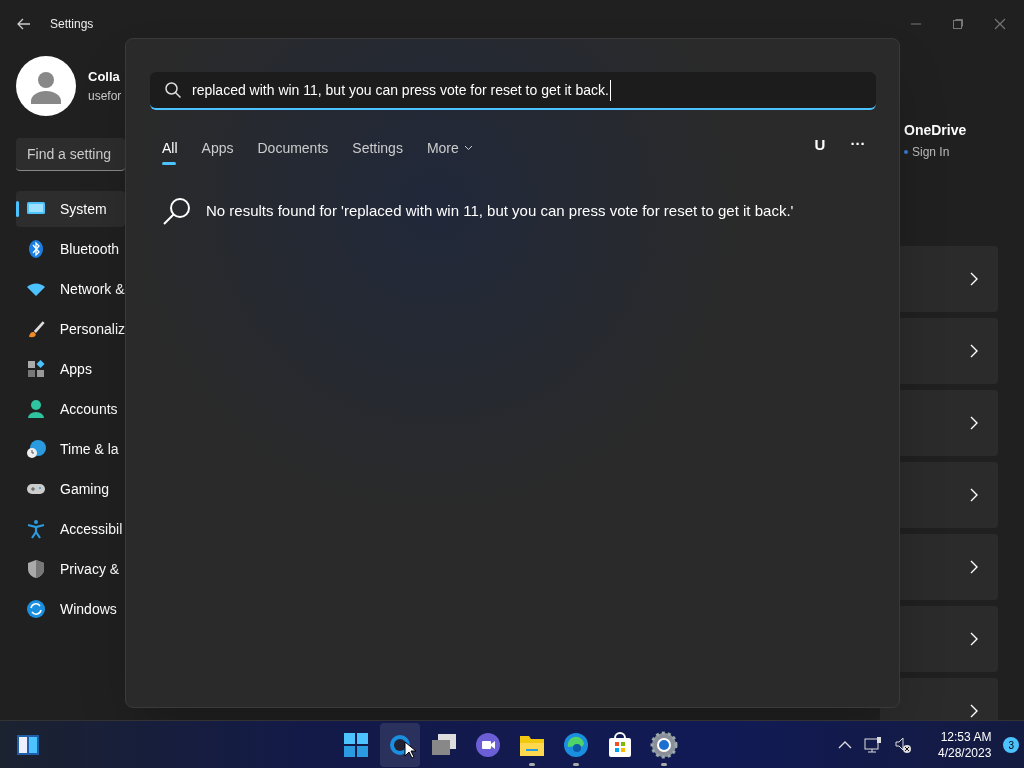  I want to click on filter-tab: All, so click(170, 148).